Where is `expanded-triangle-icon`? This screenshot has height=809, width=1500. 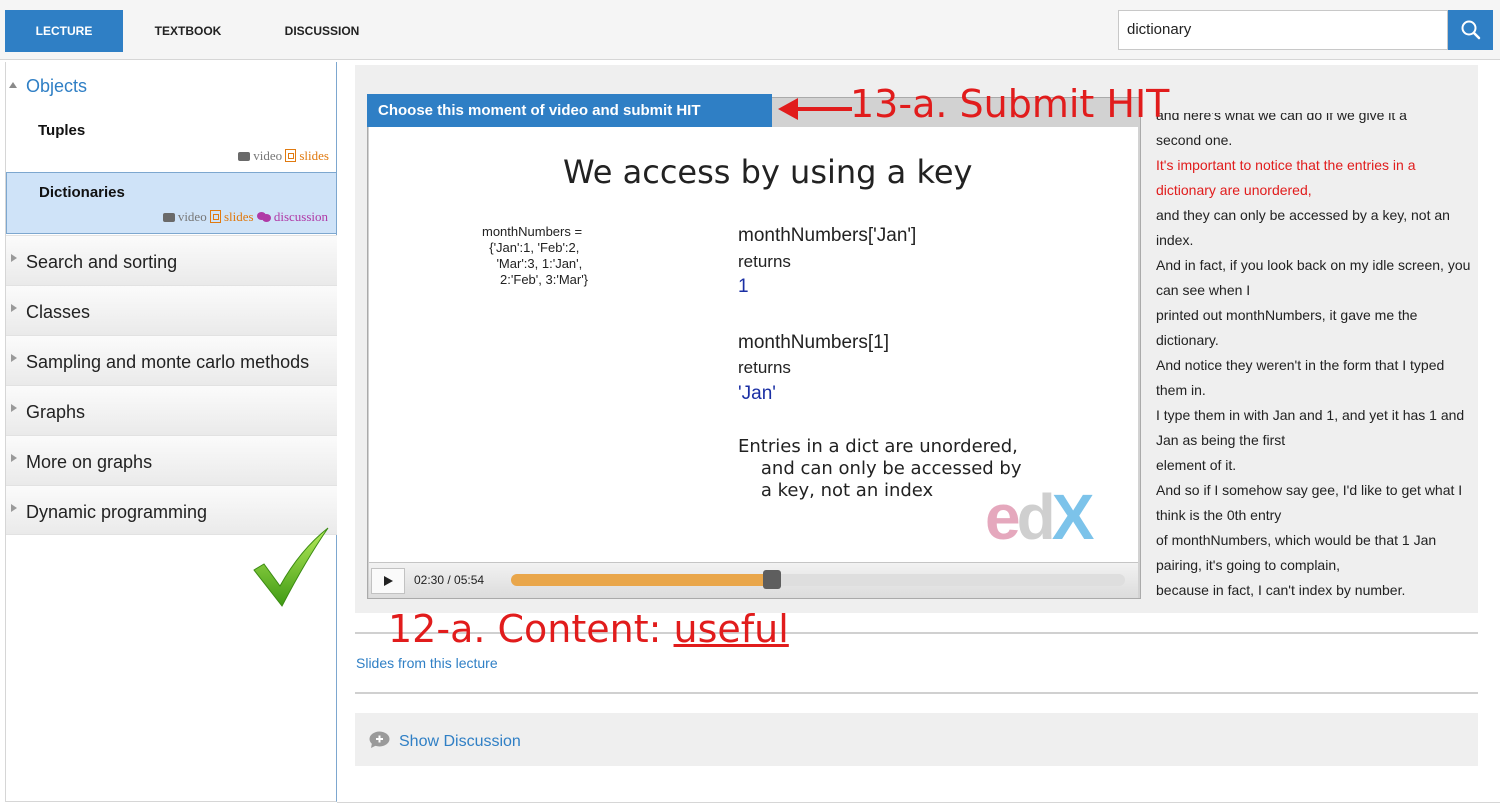 expanded-triangle-icon is located at coordinates (13, 85).